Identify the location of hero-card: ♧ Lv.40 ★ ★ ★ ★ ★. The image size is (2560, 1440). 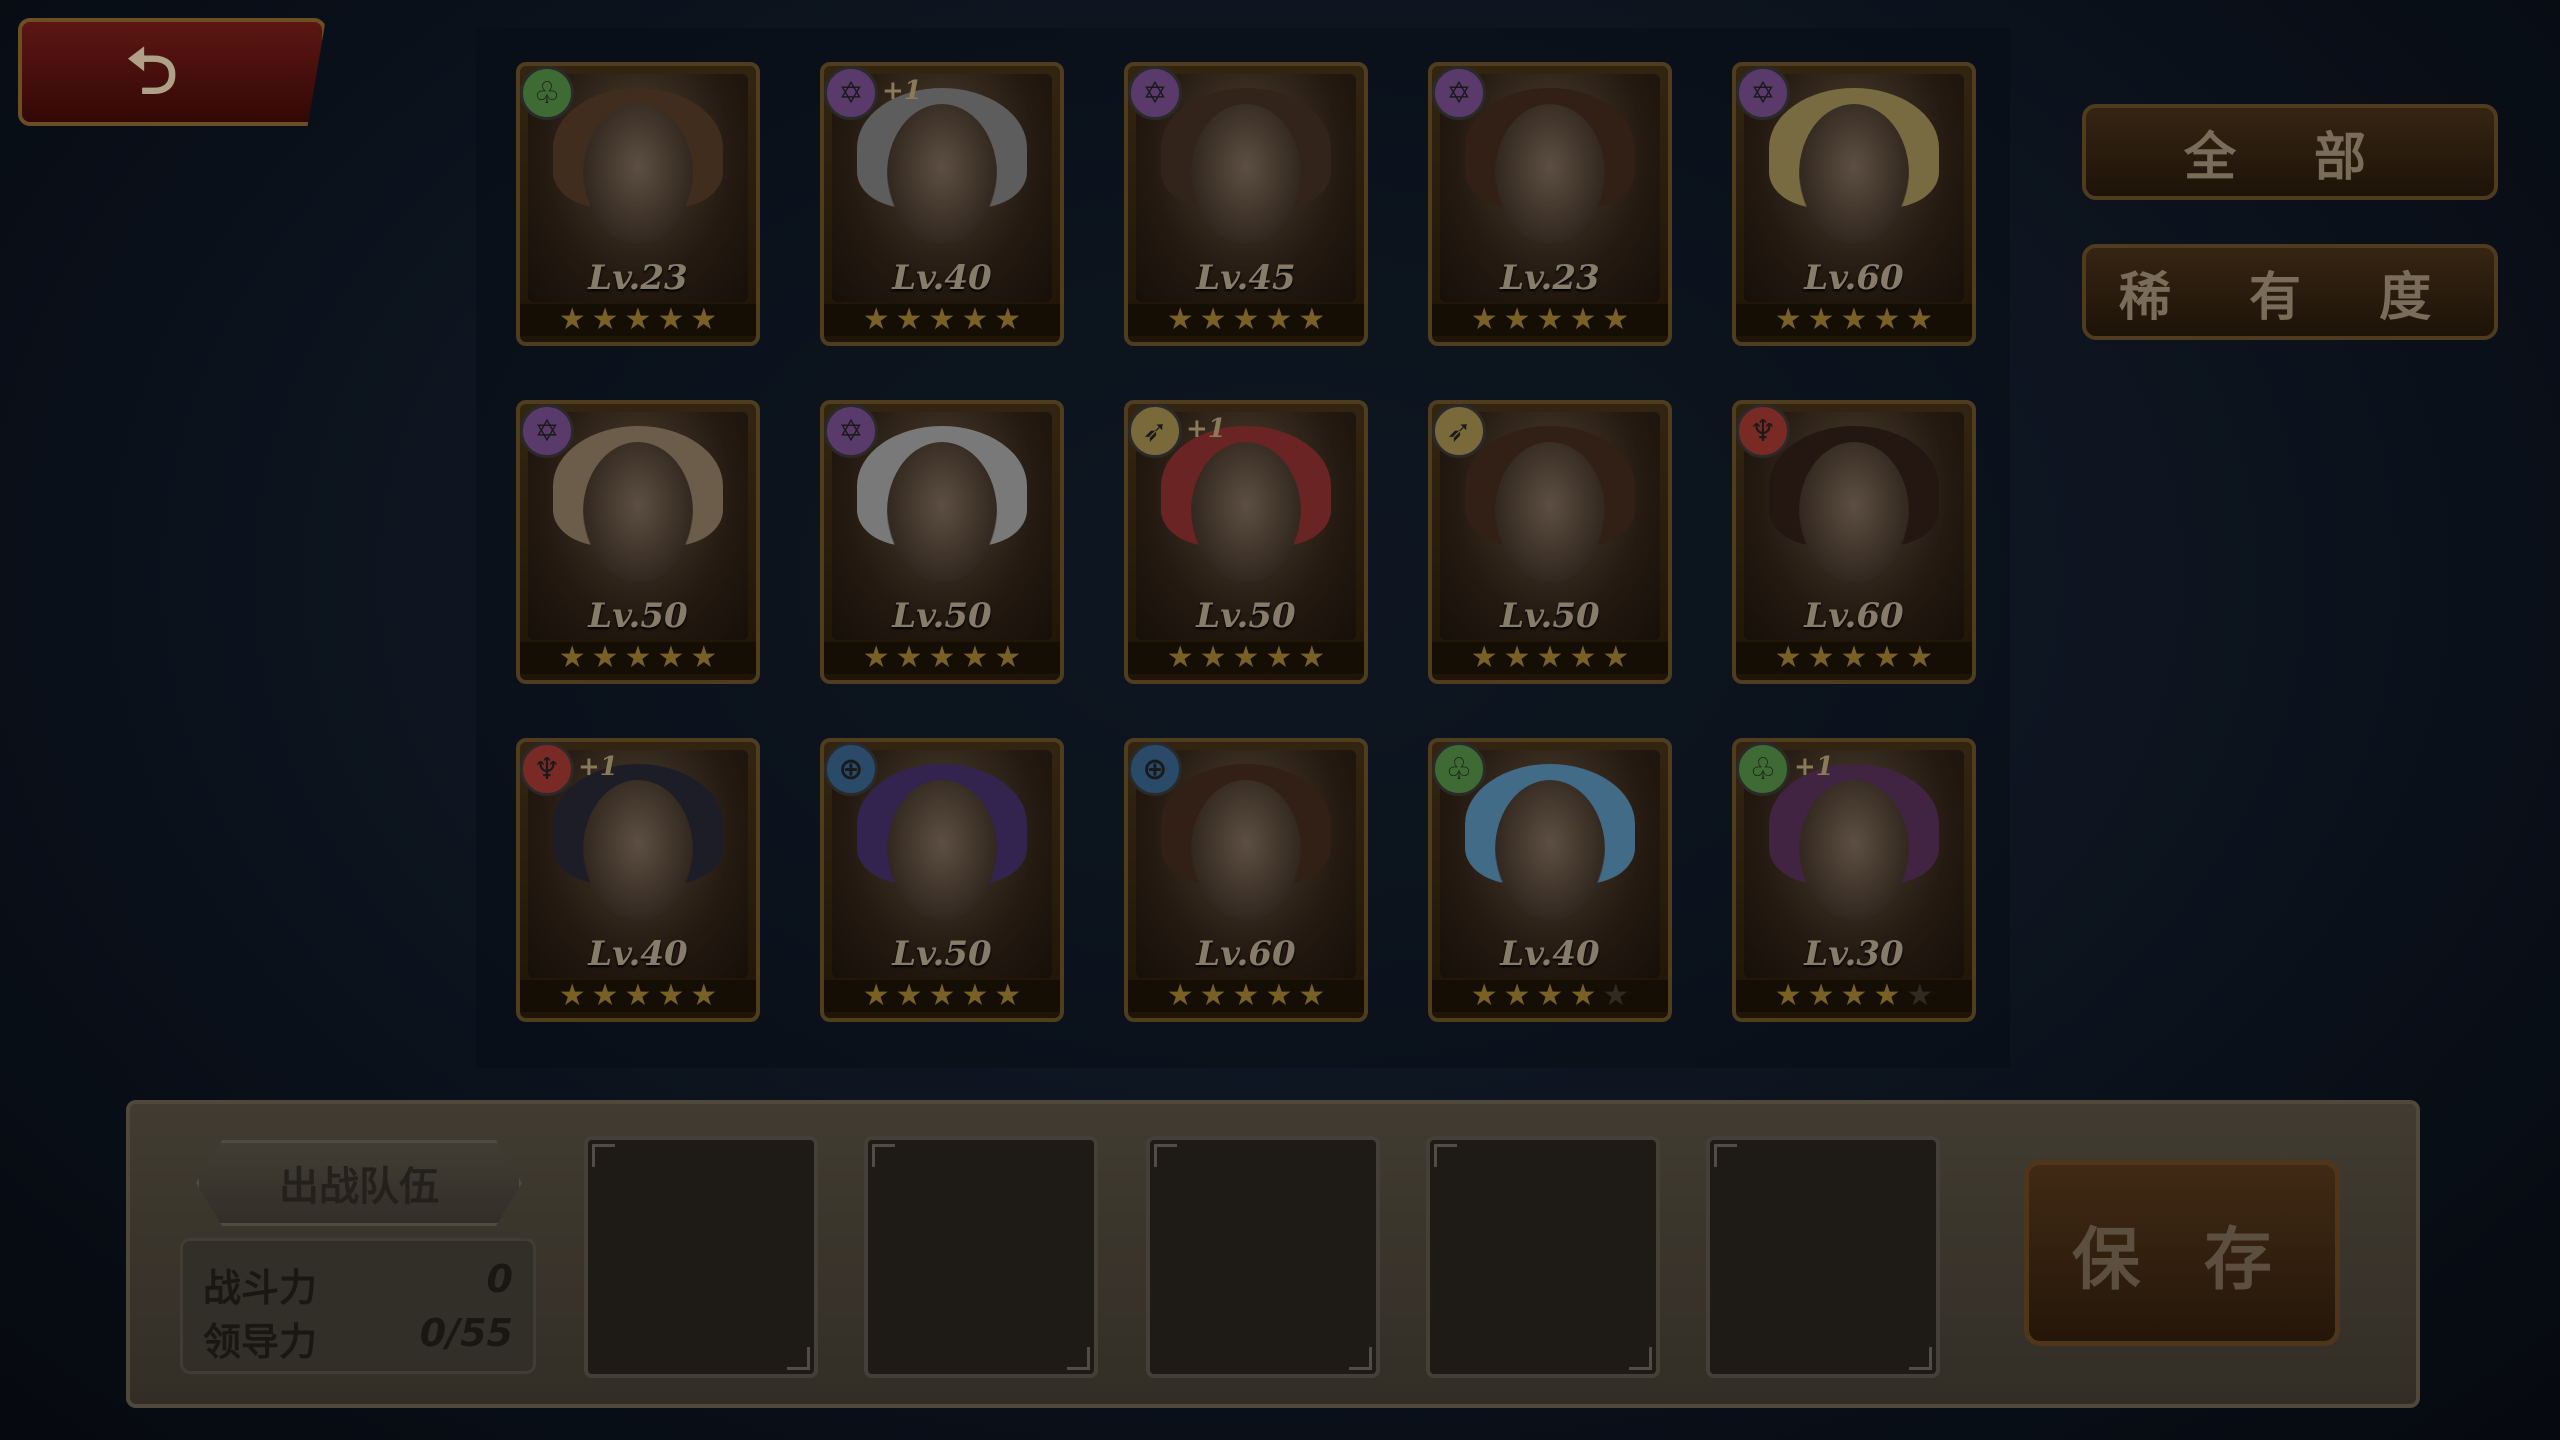
(1550, 880).